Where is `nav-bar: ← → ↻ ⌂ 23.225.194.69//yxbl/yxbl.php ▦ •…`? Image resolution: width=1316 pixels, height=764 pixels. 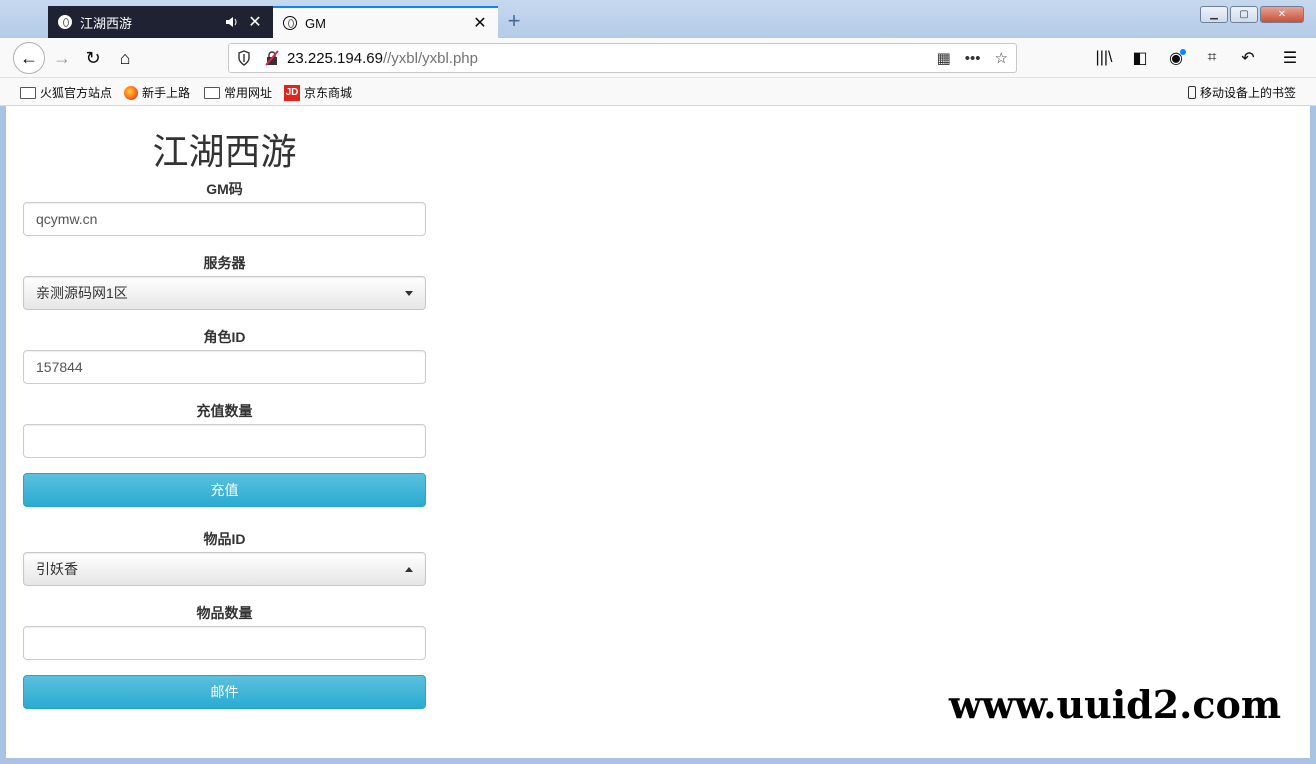 nav-bar: ← → ↻ ⌂ 23.225.194.69//yxbl/yxbl.php ▦ •… is located at coordinates (658, 58).